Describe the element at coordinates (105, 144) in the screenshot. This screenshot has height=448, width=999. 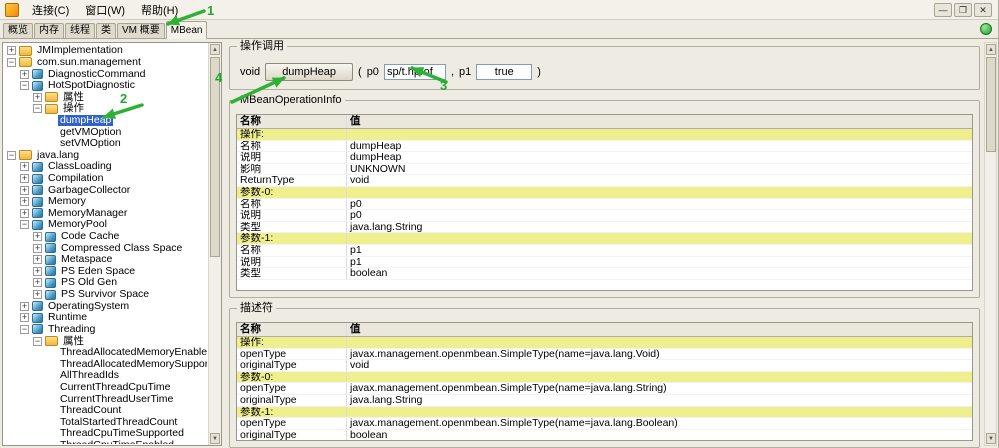
I see `tree-item-setVMOption: setVMOption` at that location.